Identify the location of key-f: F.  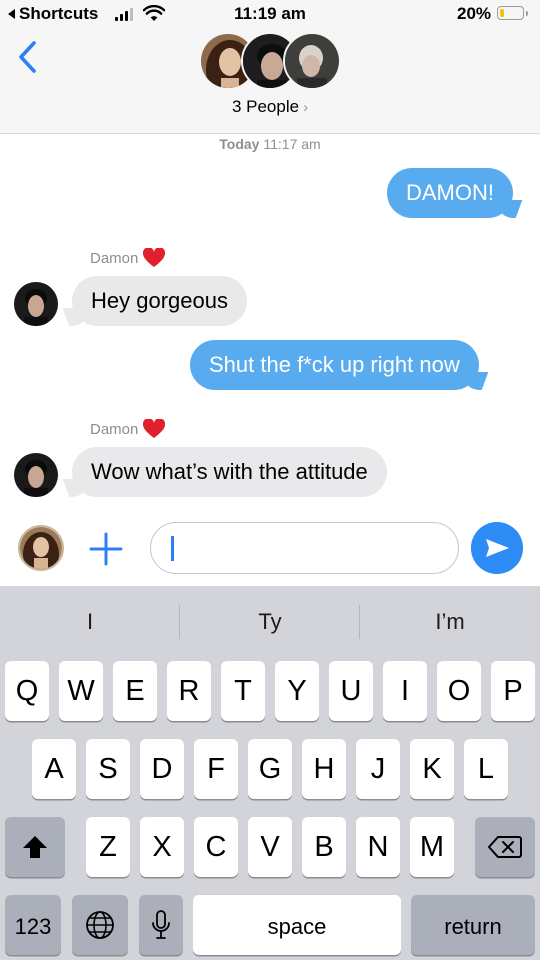
(216, 769).